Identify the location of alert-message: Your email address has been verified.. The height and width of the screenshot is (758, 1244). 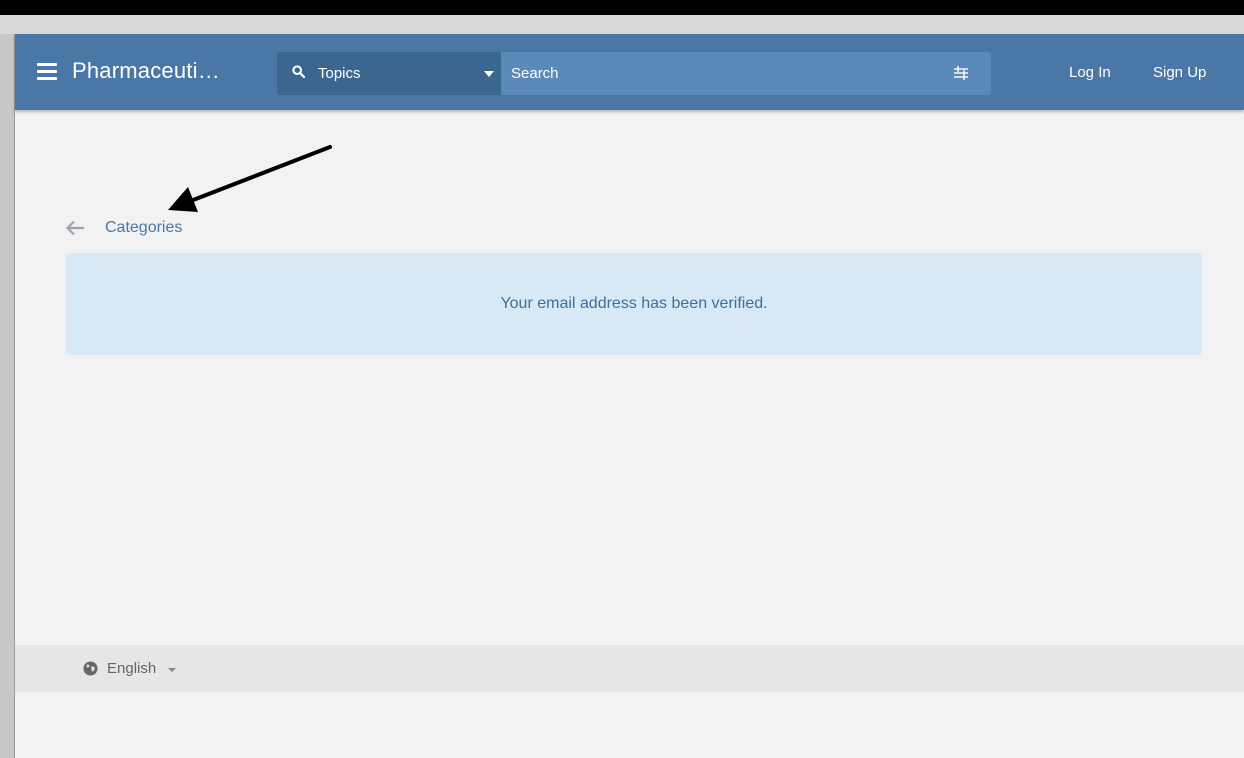
(634, 303).